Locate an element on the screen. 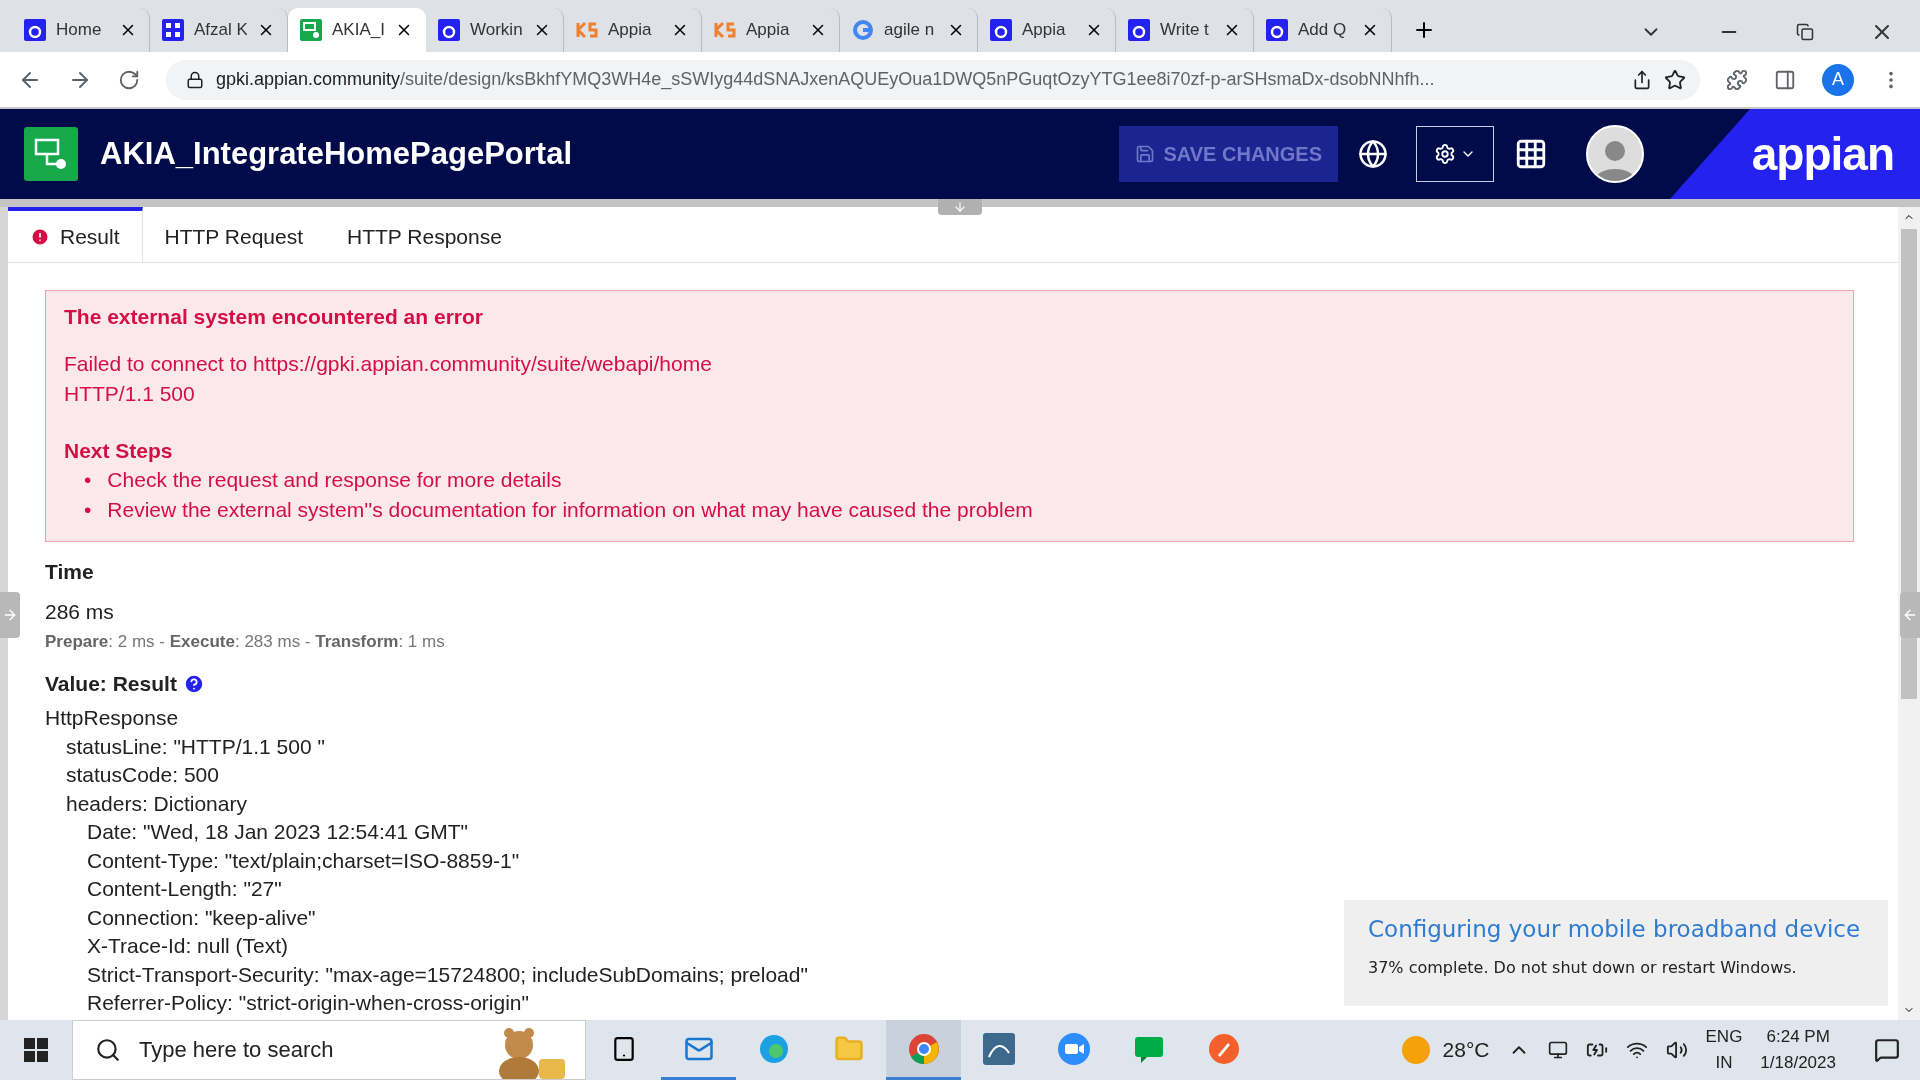 This screenshot has height=1080, width=1920. settings-icon is located at coordinates (1445, 154).